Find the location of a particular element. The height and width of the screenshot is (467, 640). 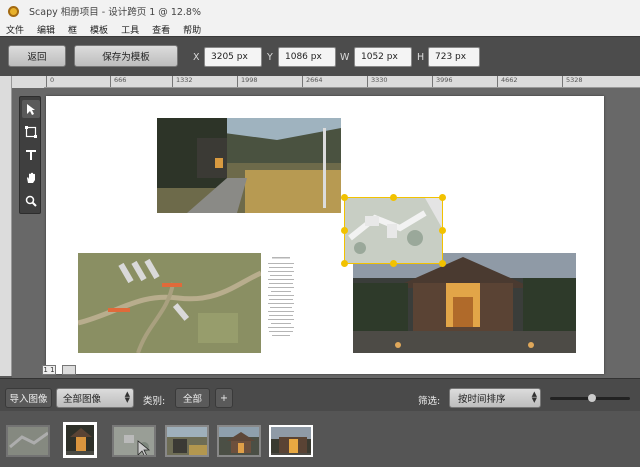

resize-handle-left is located at coordinates (344, 230).